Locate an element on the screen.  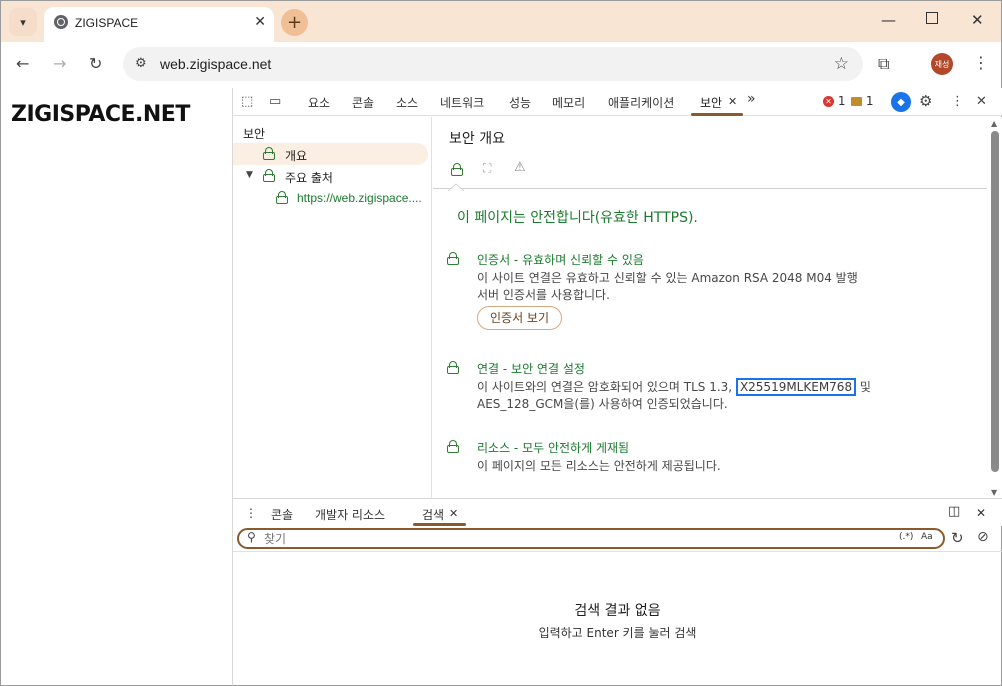
warning-triangle-icon: ⚠ is located at coordinates (520, 167).